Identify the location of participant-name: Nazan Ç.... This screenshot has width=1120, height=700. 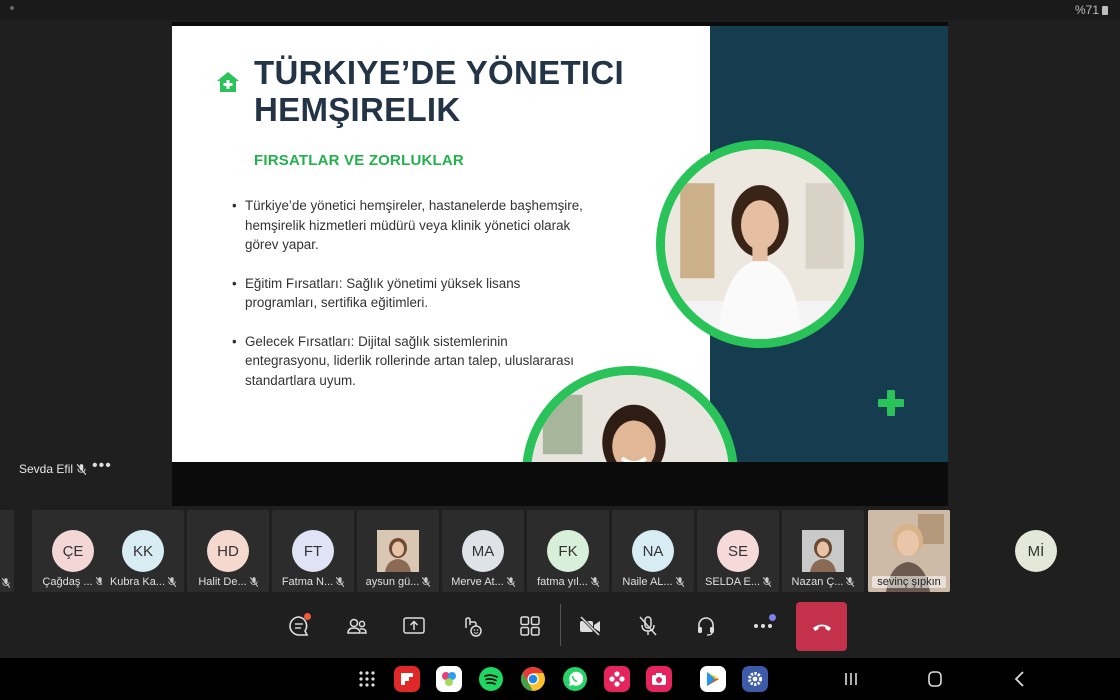
(817, 582).